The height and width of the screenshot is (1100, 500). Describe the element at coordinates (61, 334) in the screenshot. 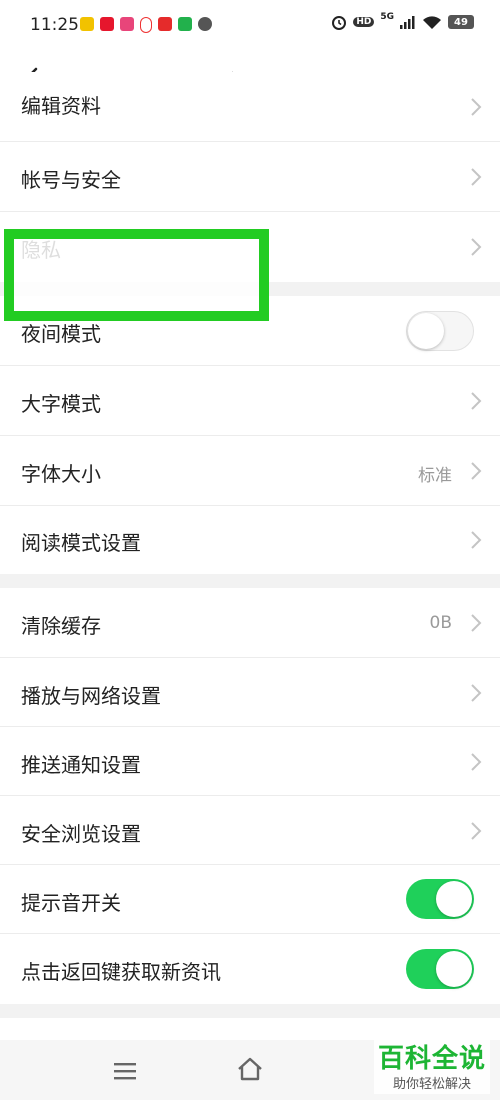

I see `row-label: 夜间模式` at that location.